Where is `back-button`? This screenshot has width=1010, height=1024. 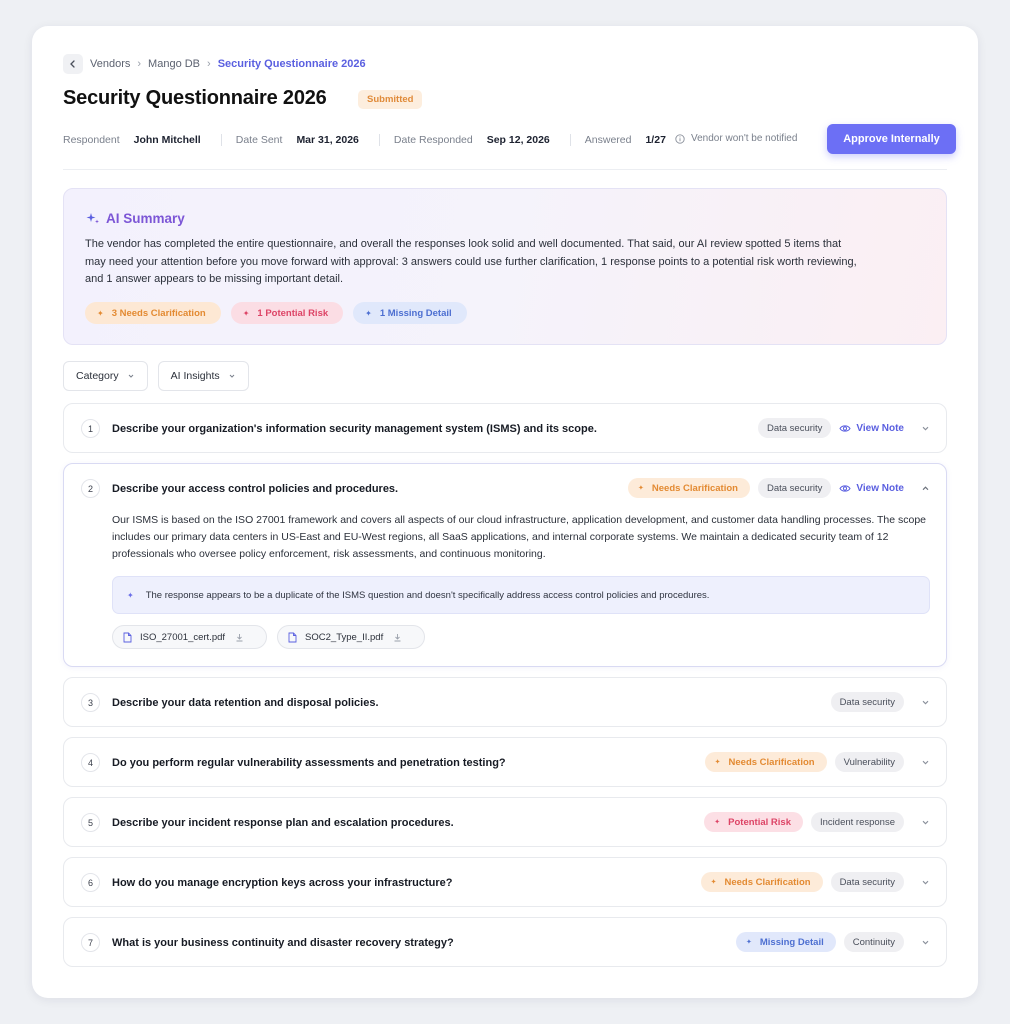
back-button is located at coordinates (73, 64).